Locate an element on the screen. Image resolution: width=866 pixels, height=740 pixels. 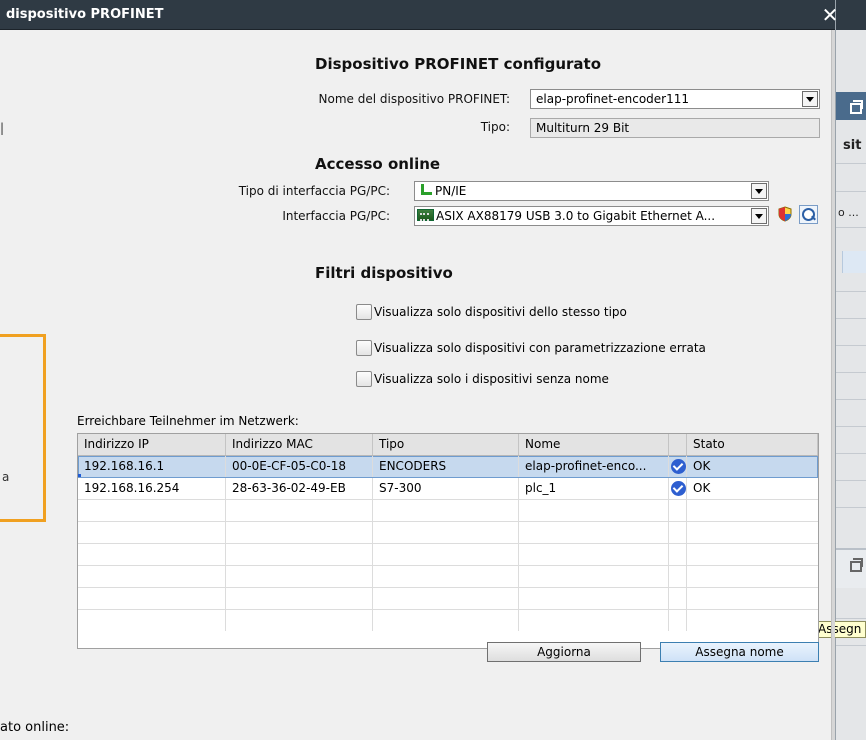
column-header-ip: Indirizzo IP is located at coordinates (152, 444).